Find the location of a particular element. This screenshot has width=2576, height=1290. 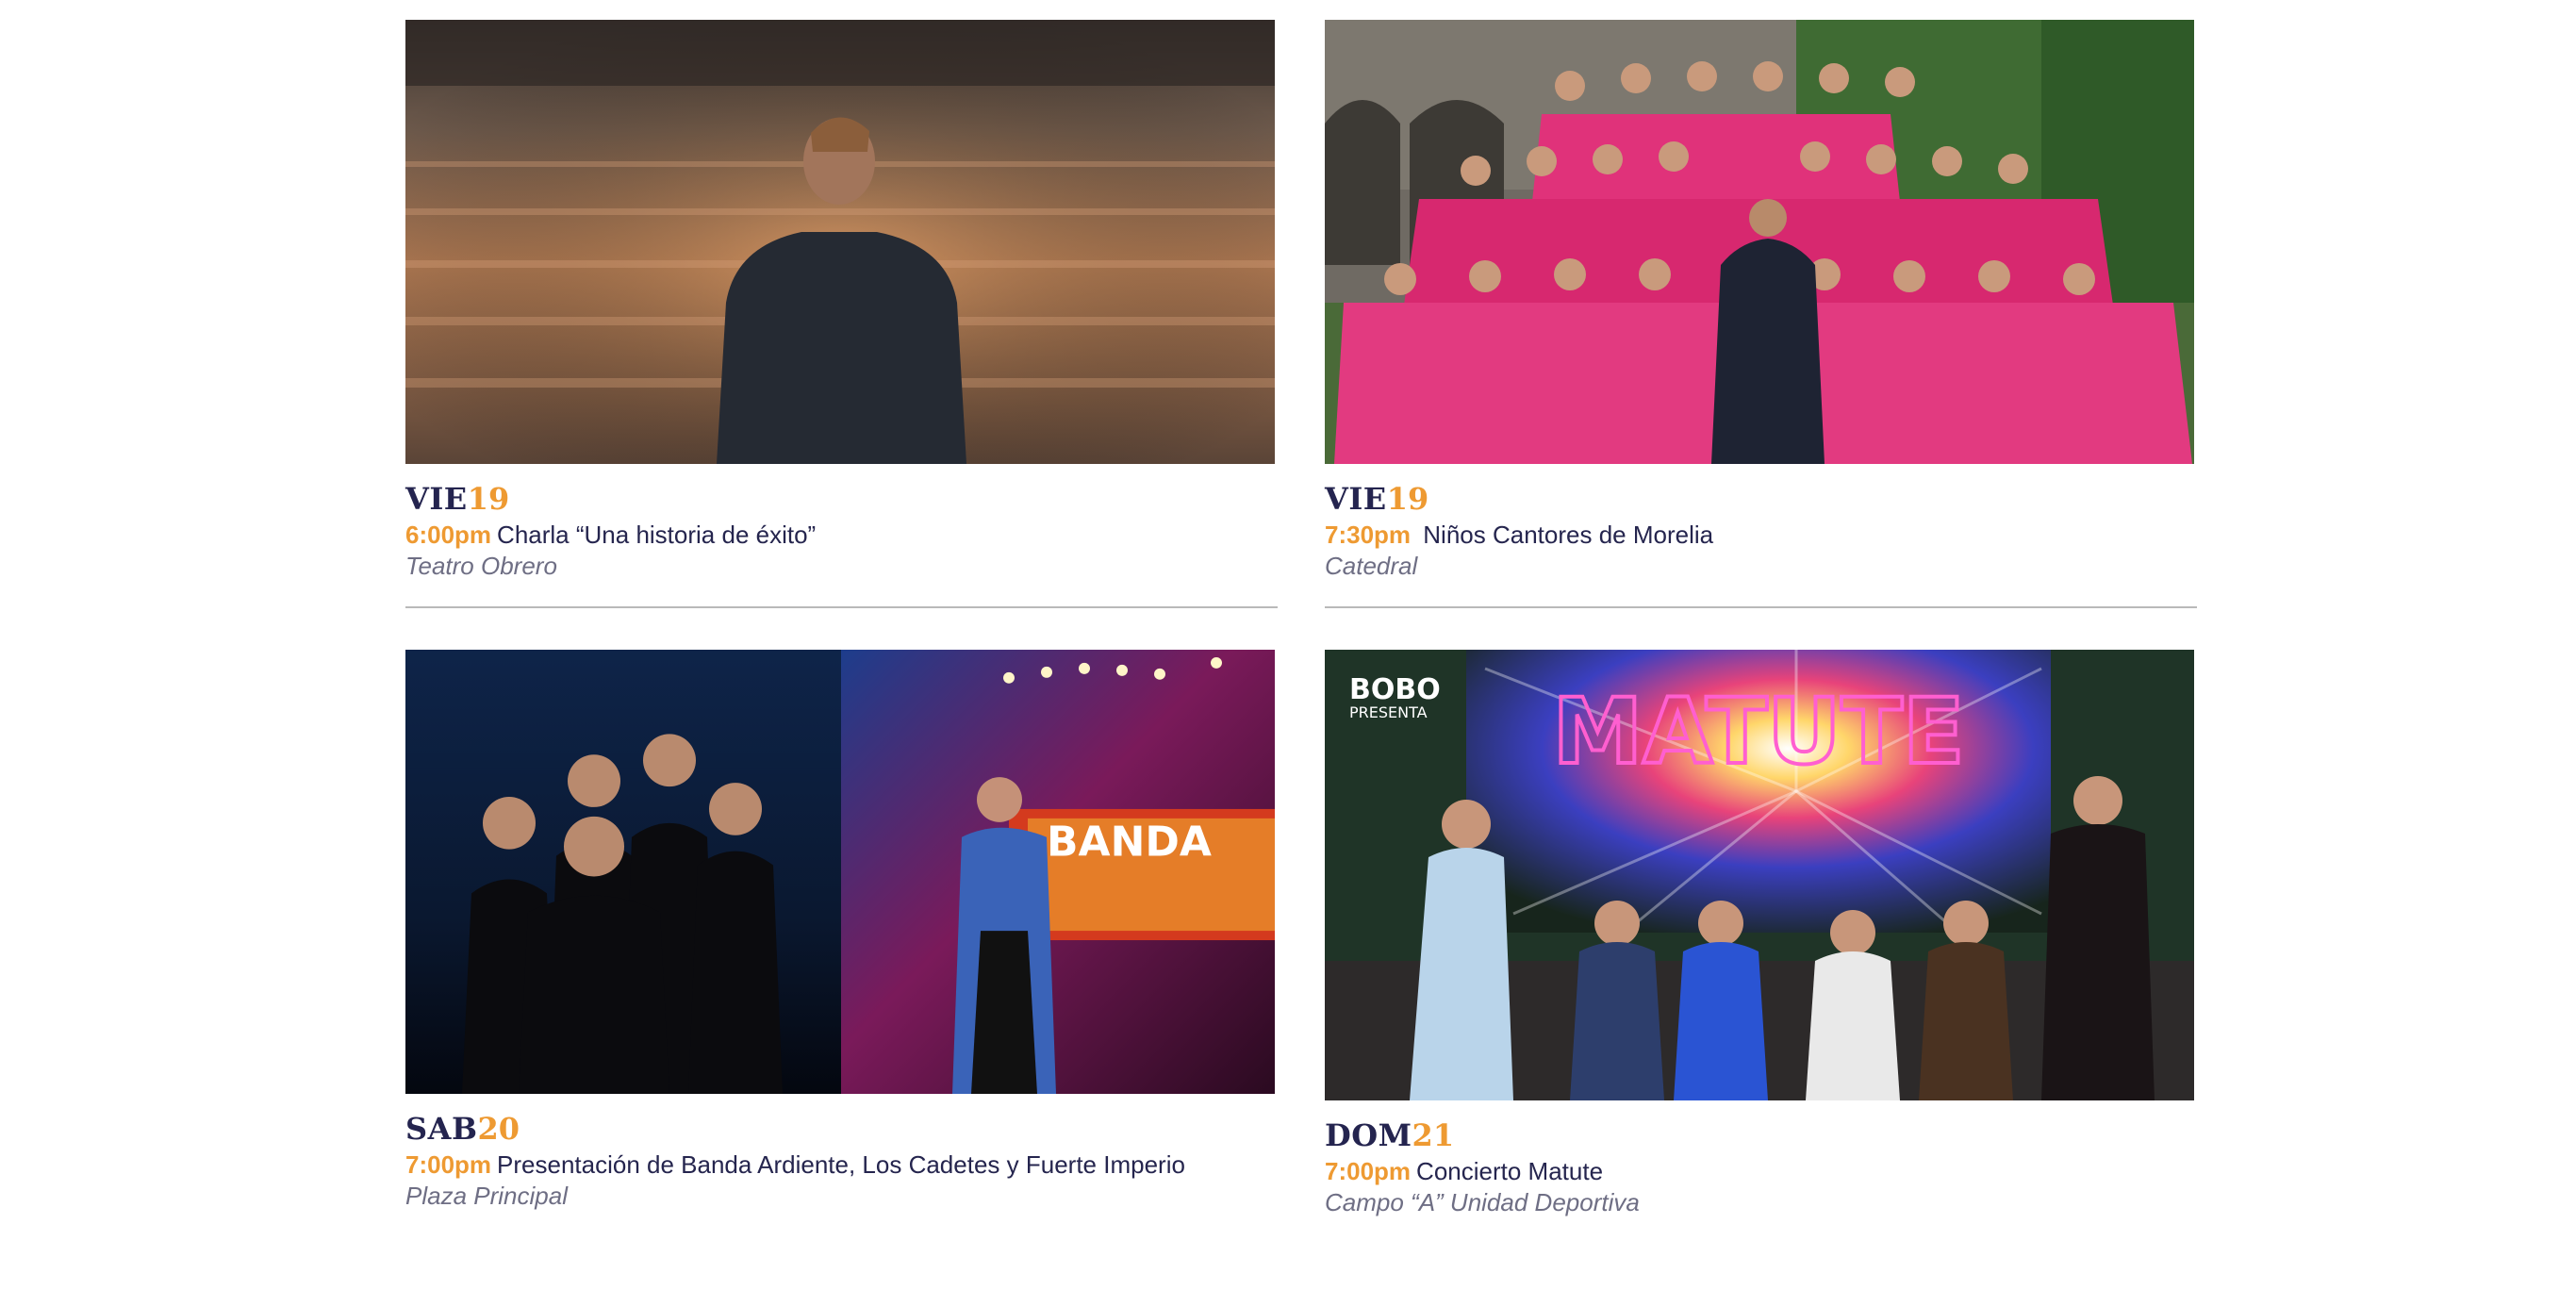

event-venue: Teatro Obrero is located at coordinates (481, 566).